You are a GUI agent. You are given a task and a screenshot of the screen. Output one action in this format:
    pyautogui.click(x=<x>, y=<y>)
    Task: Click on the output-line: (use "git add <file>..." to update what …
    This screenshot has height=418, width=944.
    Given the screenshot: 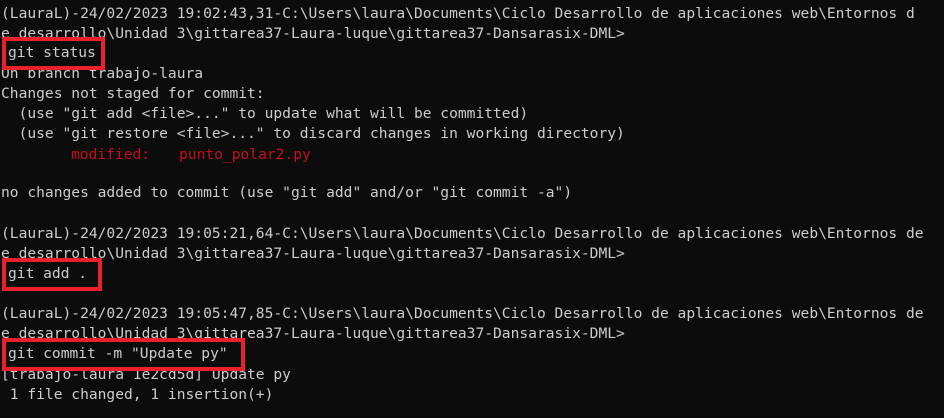 What is the action you would take?
    pyautogui.click(x=265, y=113)
    